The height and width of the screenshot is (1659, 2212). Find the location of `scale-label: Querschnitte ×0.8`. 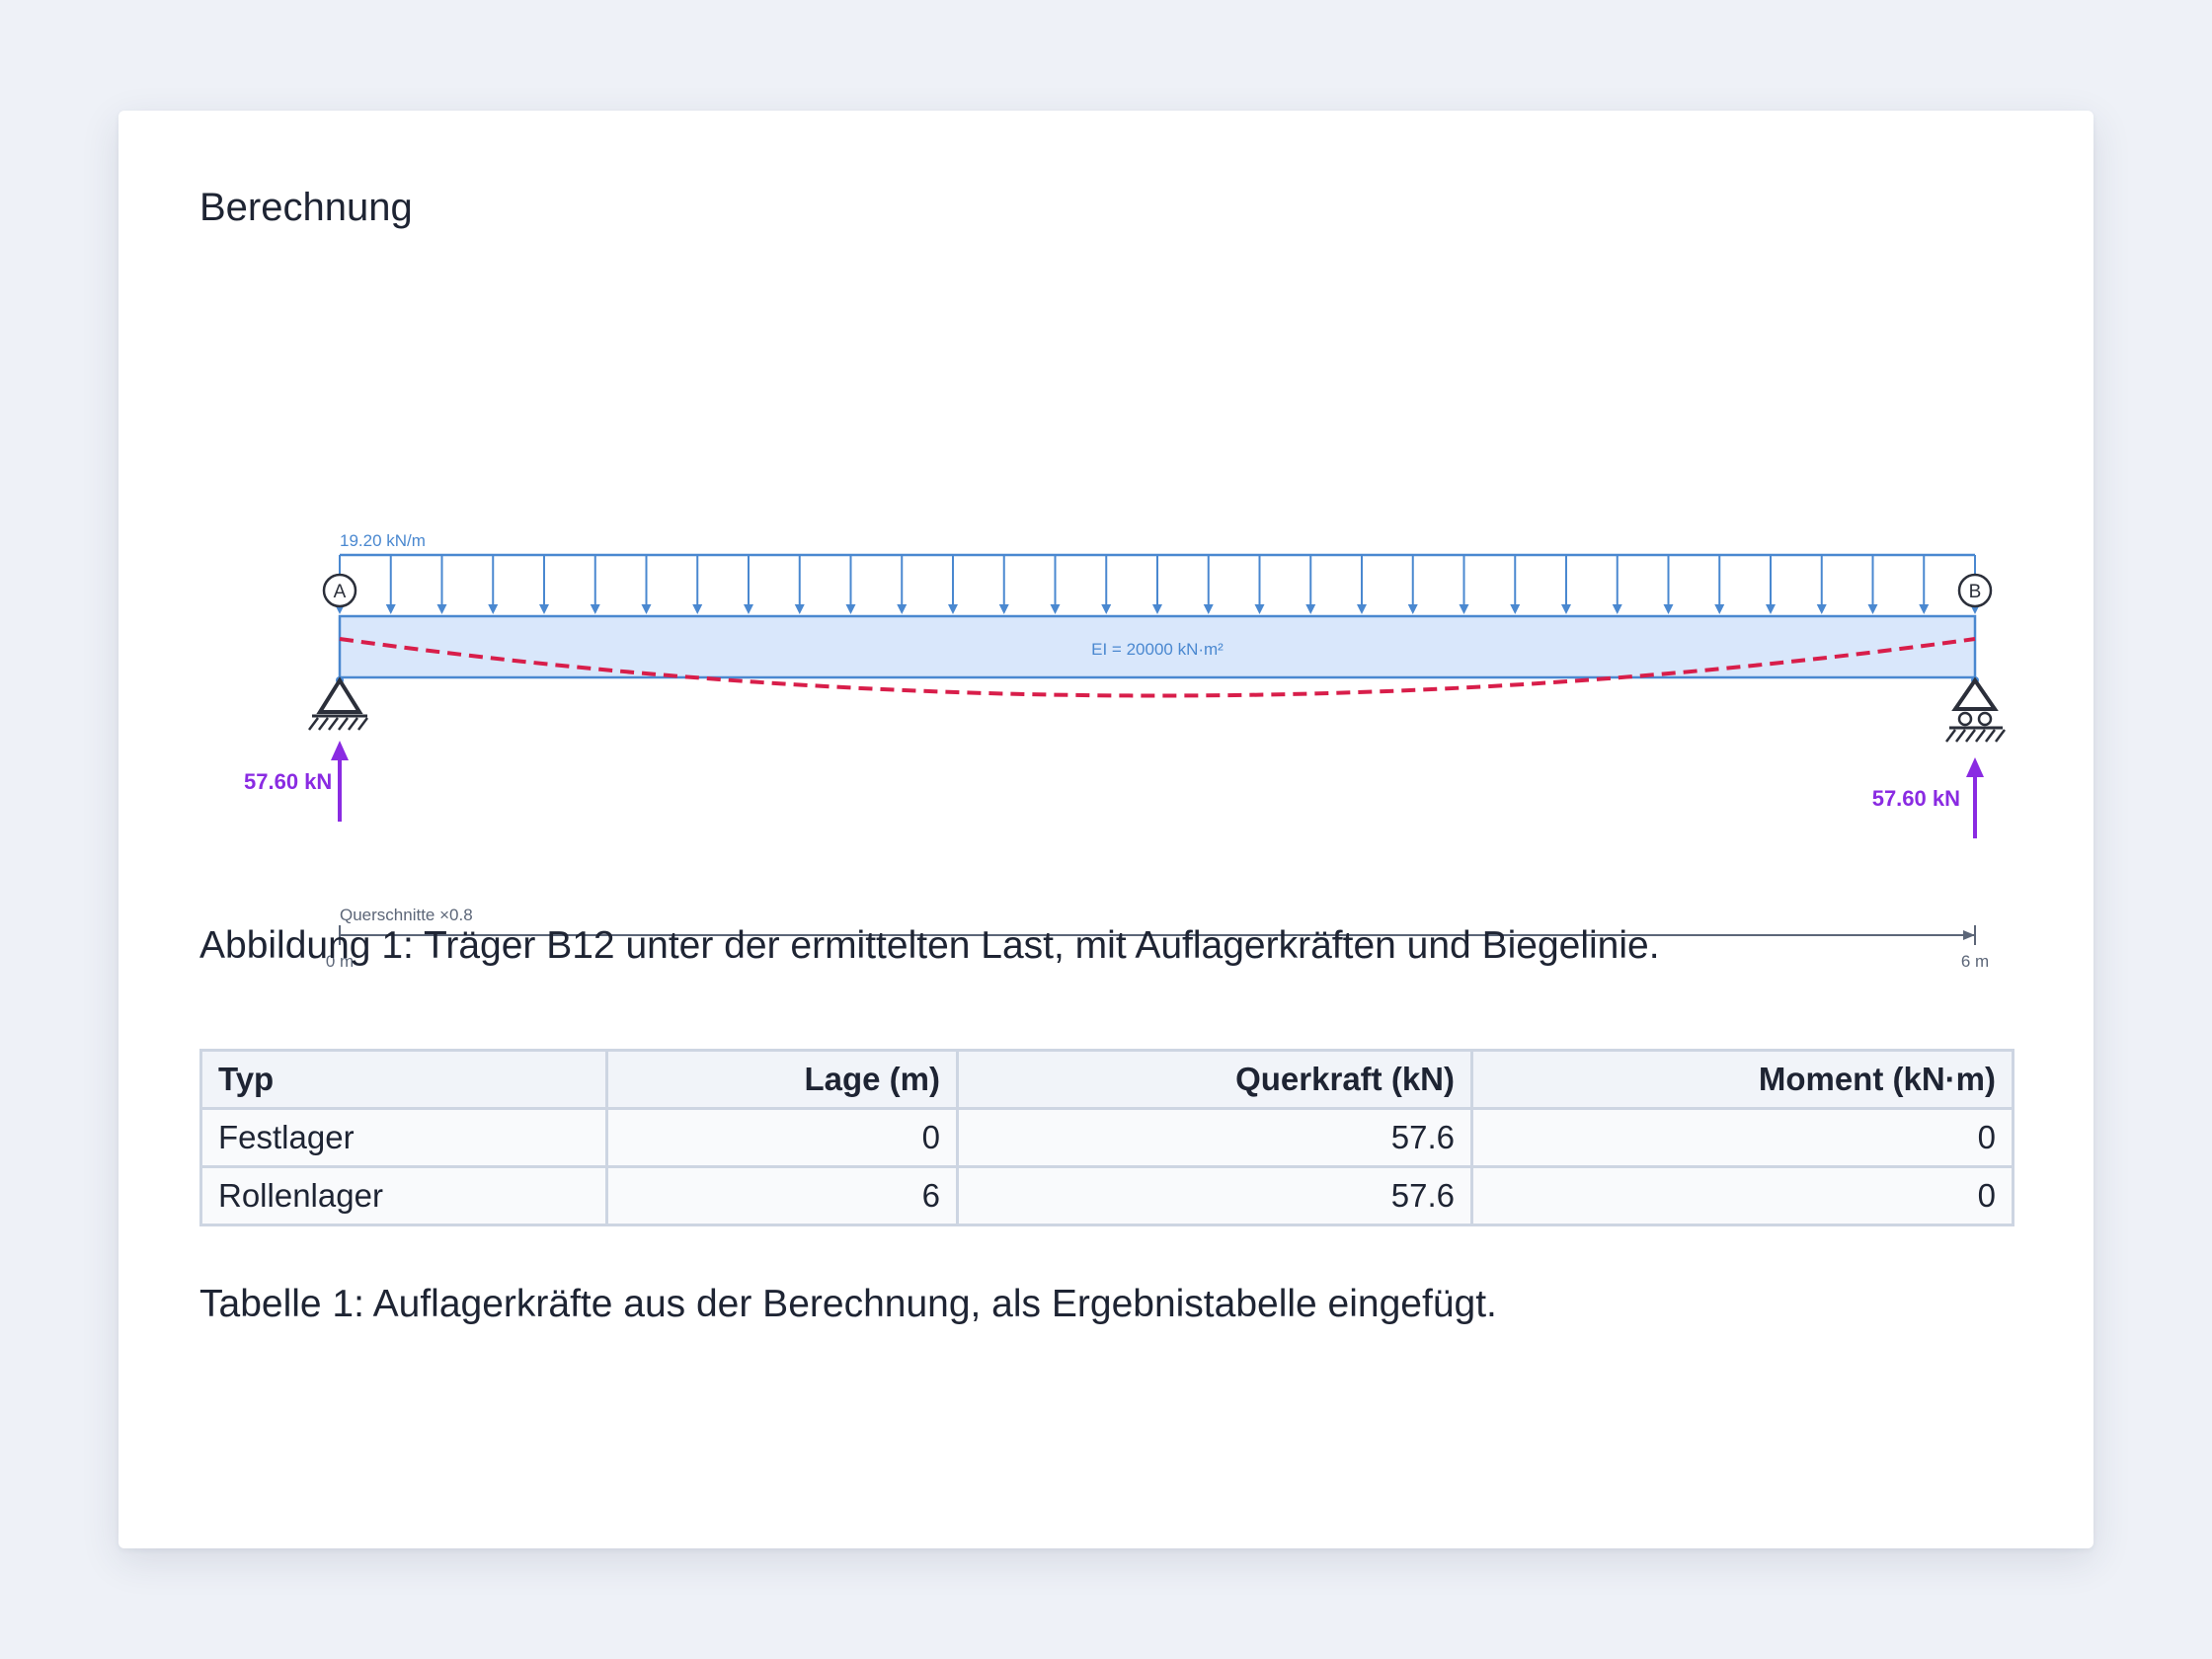

scale-label: Querschnitte ×0.8 is located at coordinates (407, 915).